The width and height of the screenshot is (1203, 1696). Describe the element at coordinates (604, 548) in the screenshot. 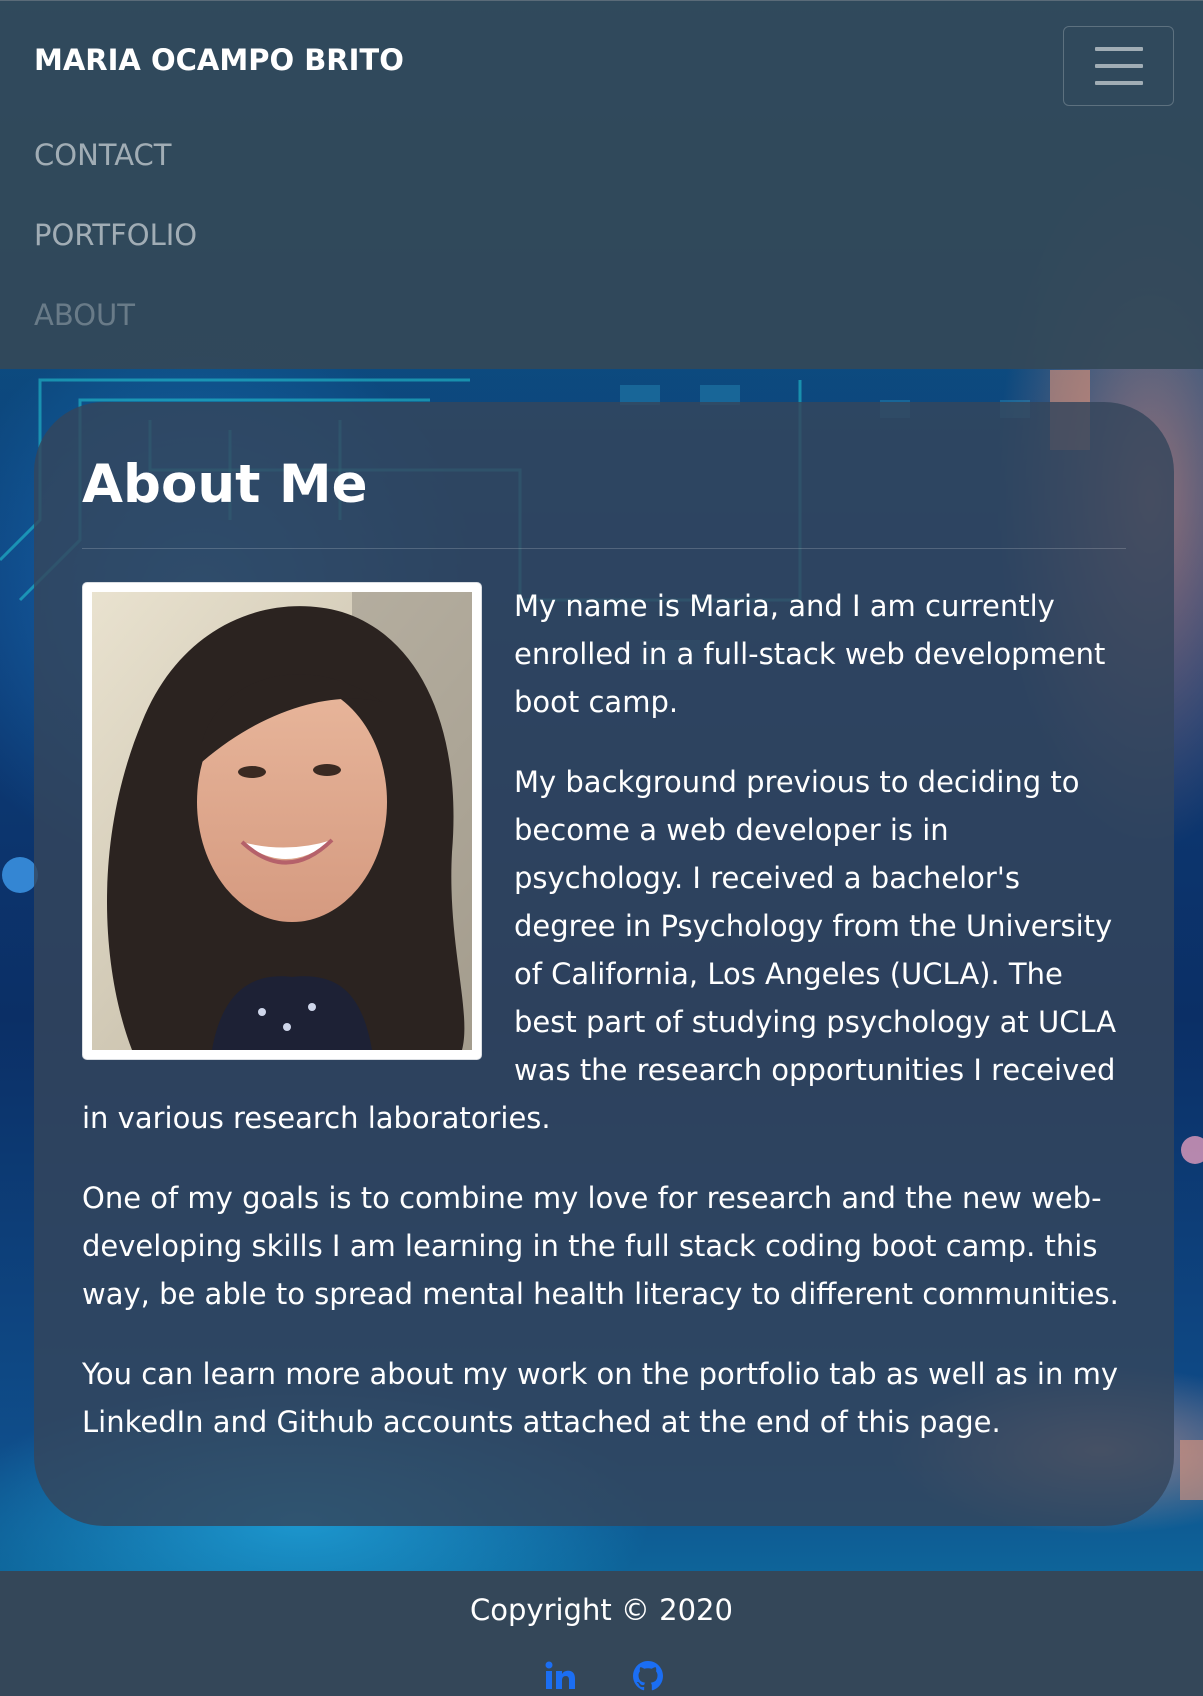

I see `divider` at that location.